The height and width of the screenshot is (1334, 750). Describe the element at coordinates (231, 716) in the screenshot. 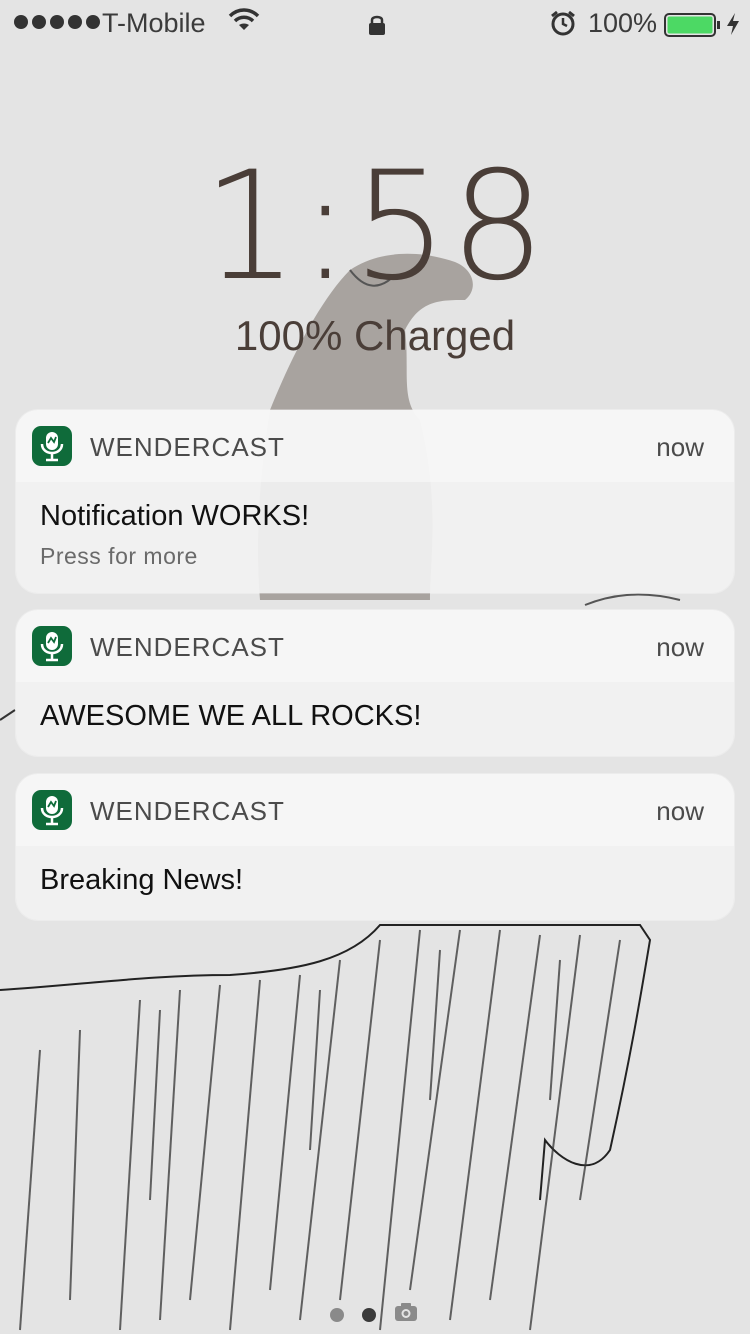

I see `notification-title: AWESOME WE ALL ROCKS!` at that location.